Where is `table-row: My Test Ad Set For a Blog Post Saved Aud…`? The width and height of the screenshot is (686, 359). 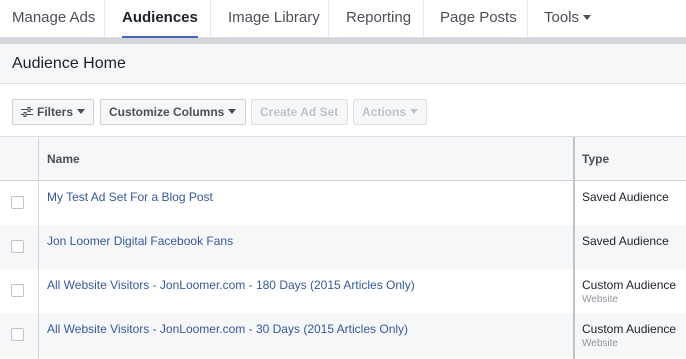
table-row: My Test Ad Set For a Blog Post Saved Aud… is located at coordinates (343, 203).